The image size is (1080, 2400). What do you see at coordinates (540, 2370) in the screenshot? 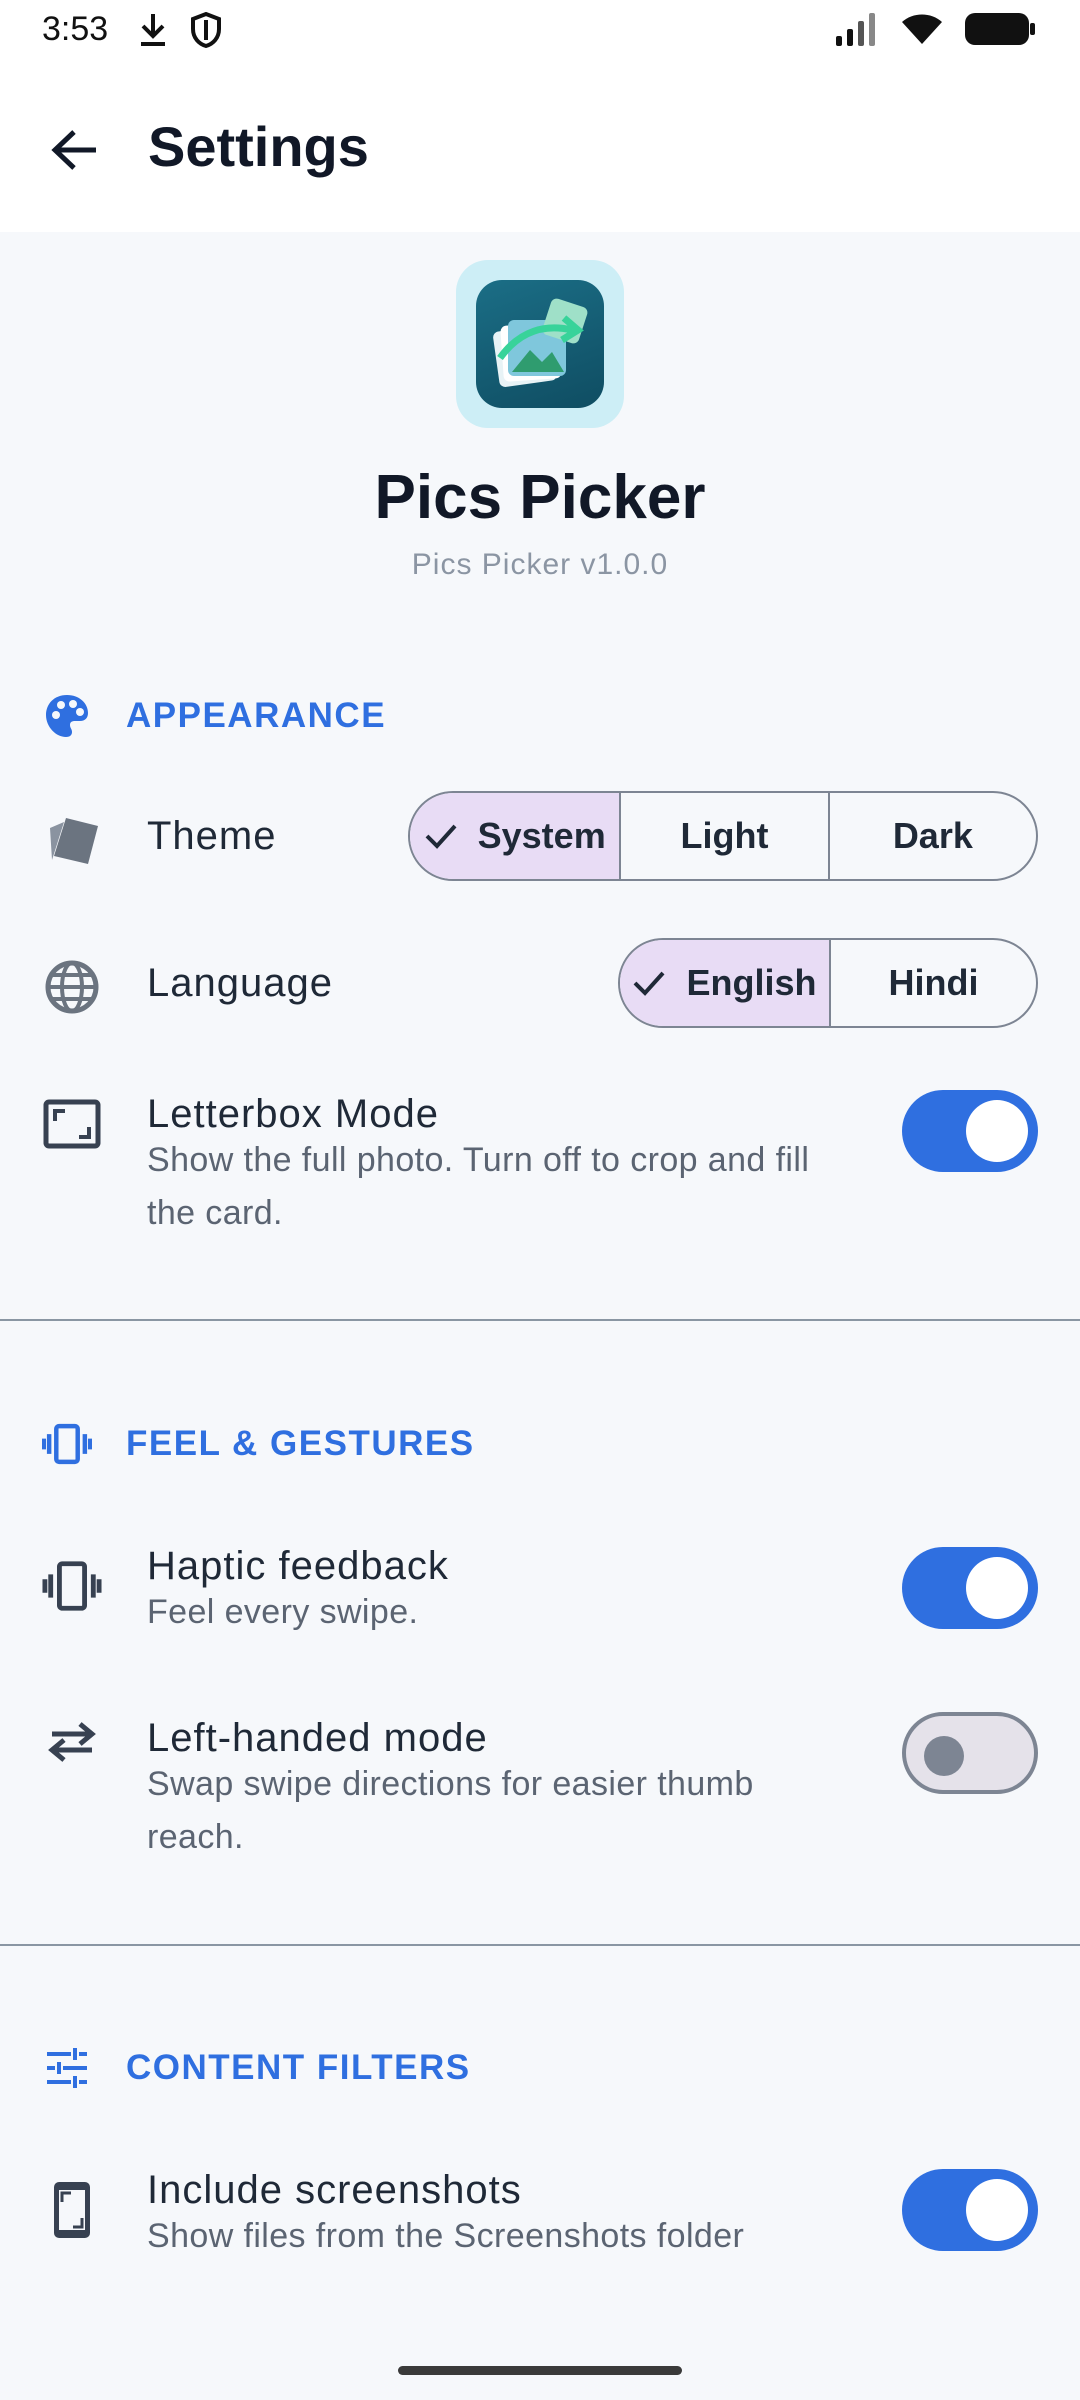
I see `home-indicator` at bounding box center [540, 2370].